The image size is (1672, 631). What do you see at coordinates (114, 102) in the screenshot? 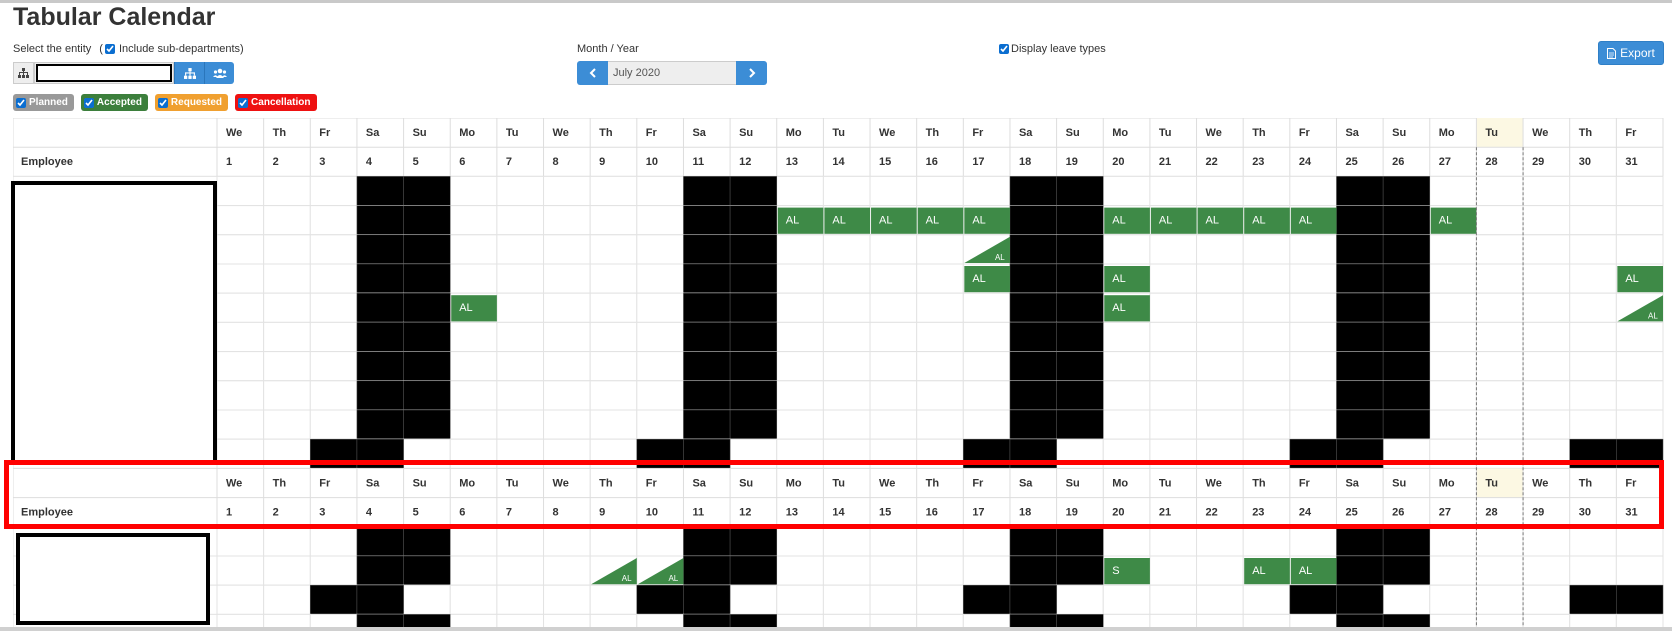
I see `legend-accepted: Accepted` at bounding box center [114, 102].